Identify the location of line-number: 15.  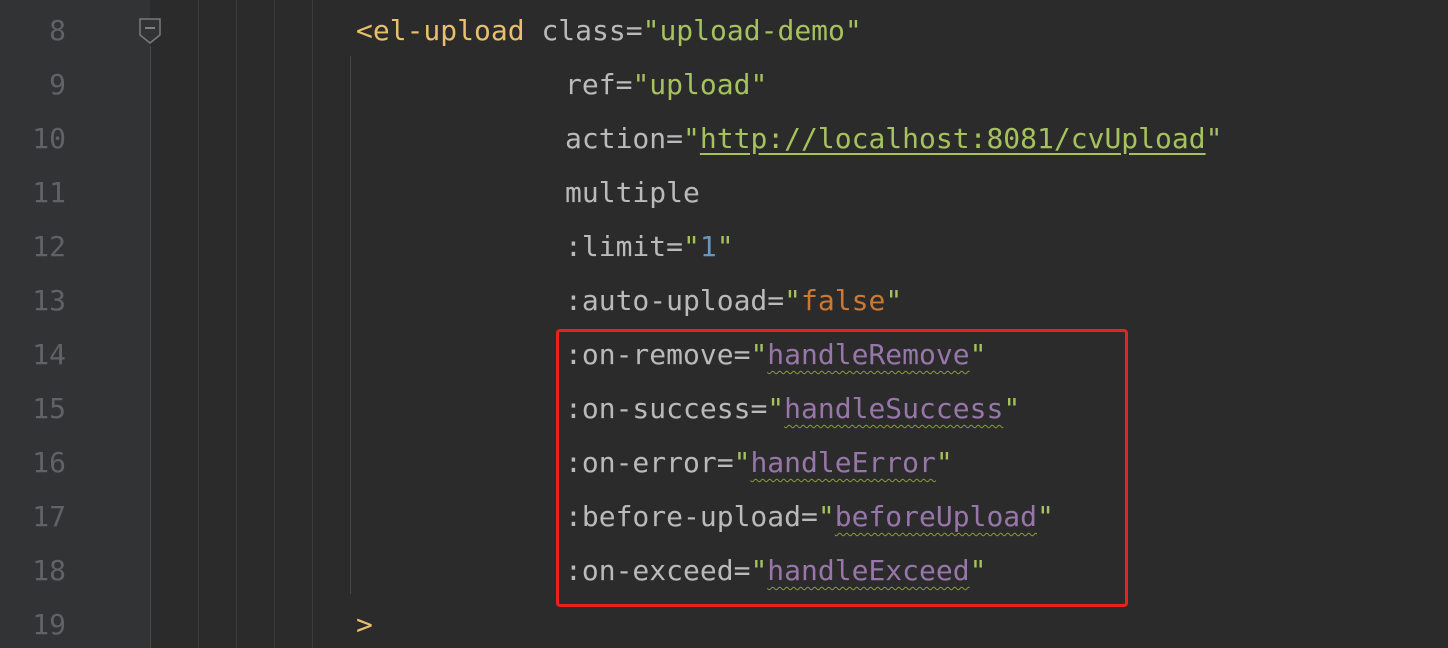
(49, 408).